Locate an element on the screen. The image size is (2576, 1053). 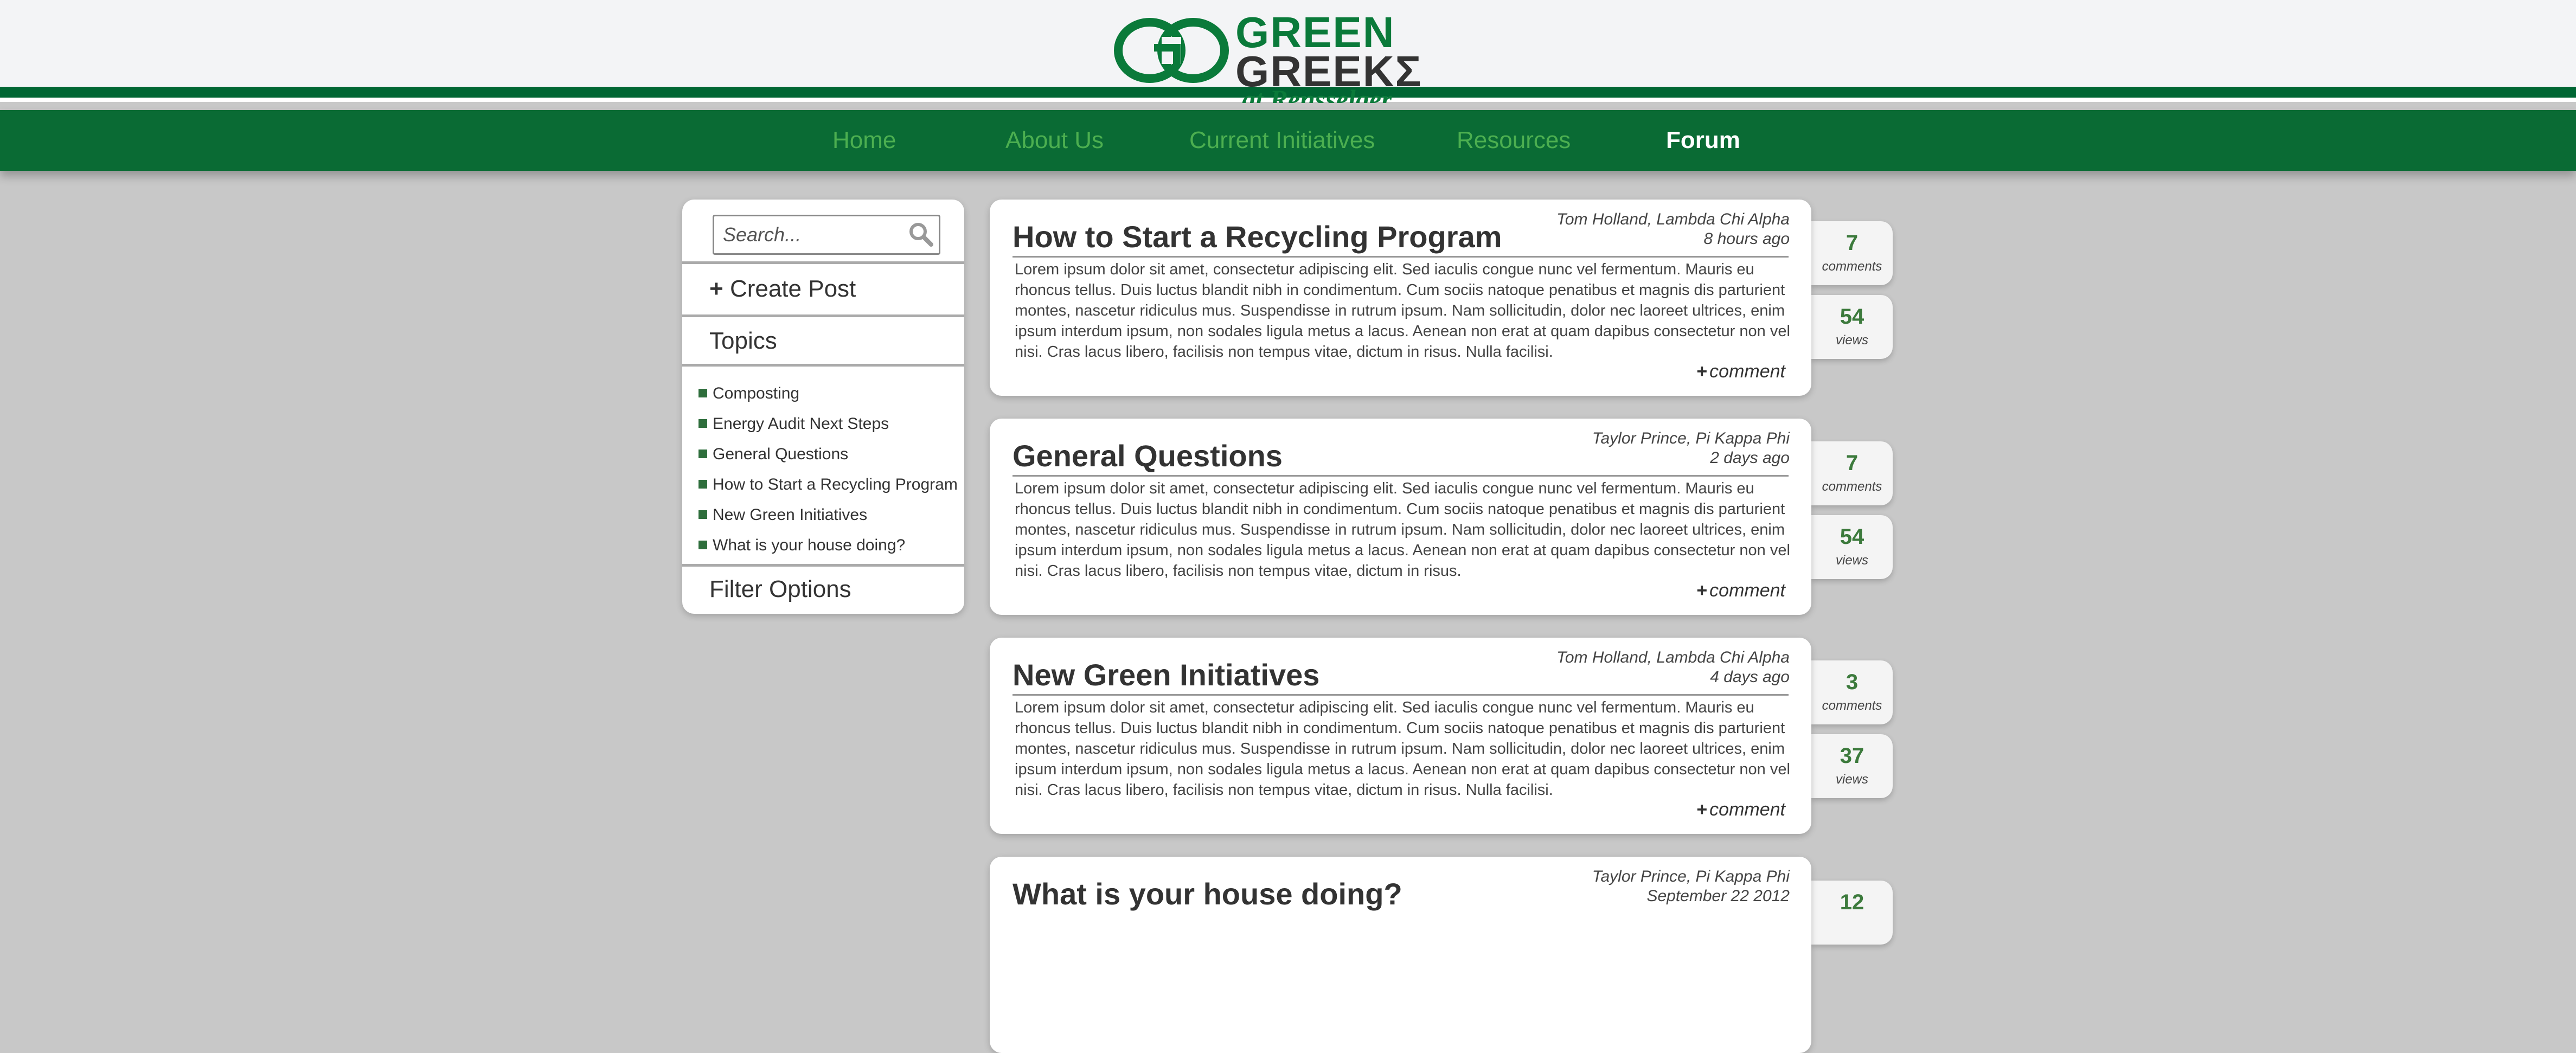
comments-count-box: 12 is located at coordinates (1852, 913).